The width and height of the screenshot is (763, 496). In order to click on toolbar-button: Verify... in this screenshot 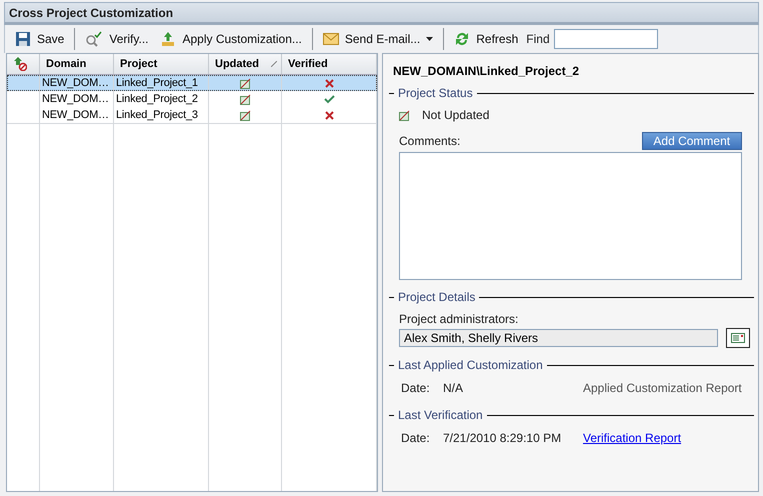, I will do `click(116, 39)`.